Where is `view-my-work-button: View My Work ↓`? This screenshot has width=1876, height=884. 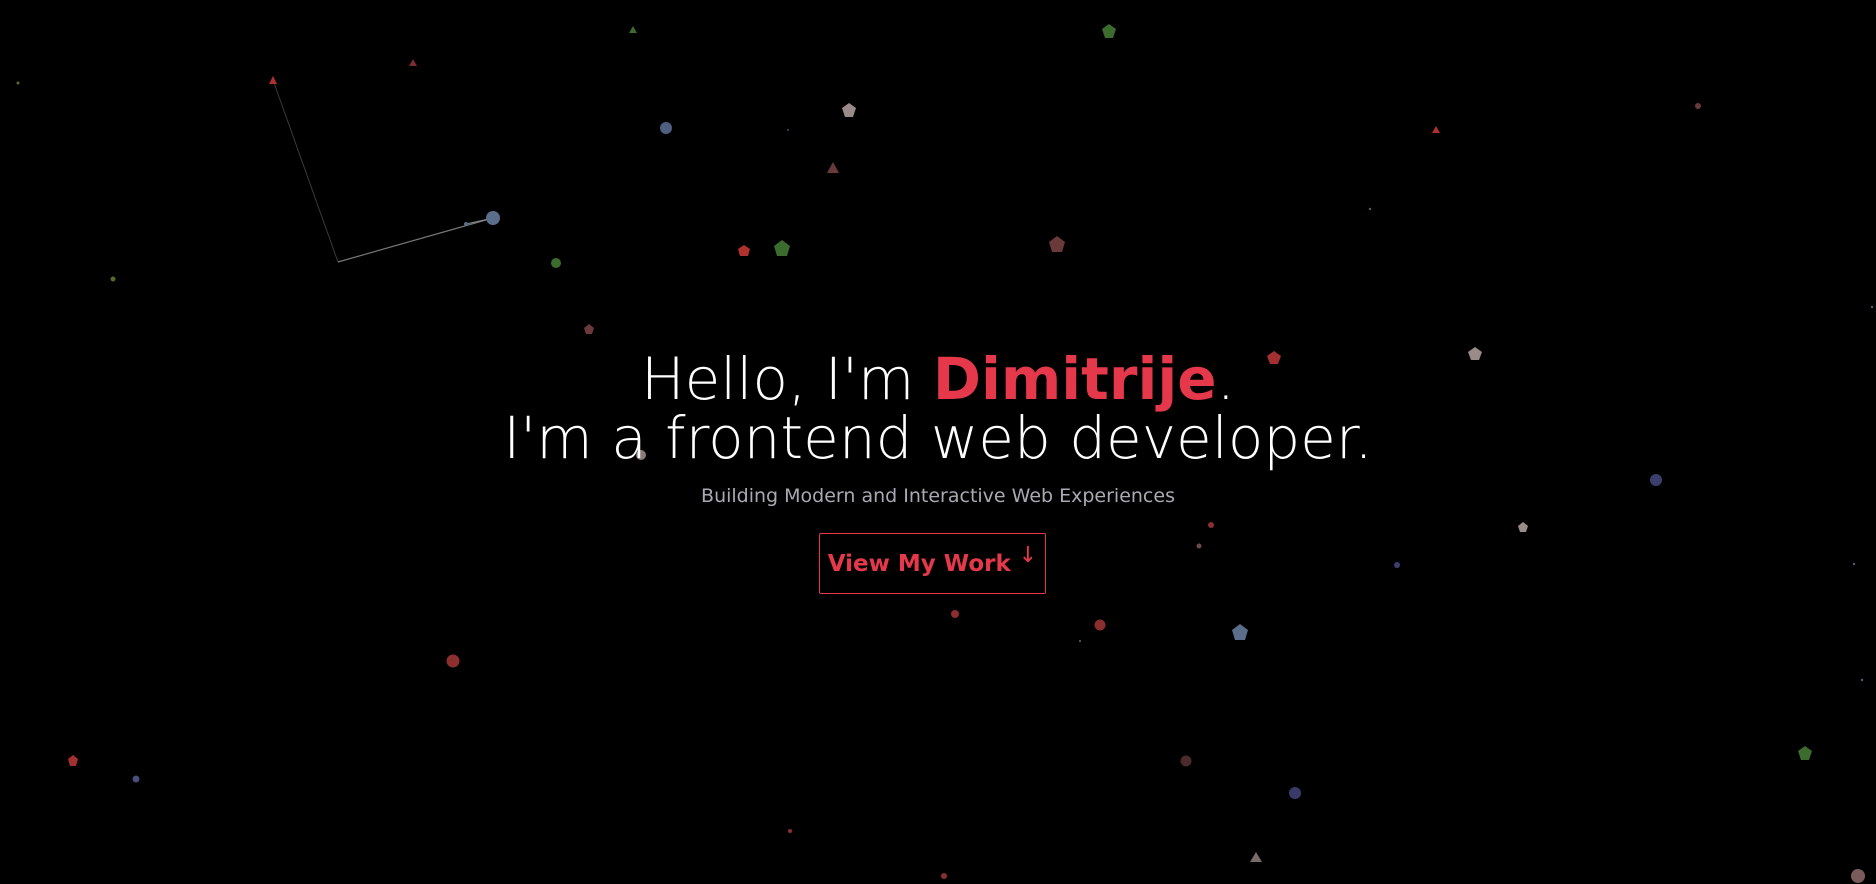 view-my-work-button: View My Work ↓ is located at coordinates (932, 563).